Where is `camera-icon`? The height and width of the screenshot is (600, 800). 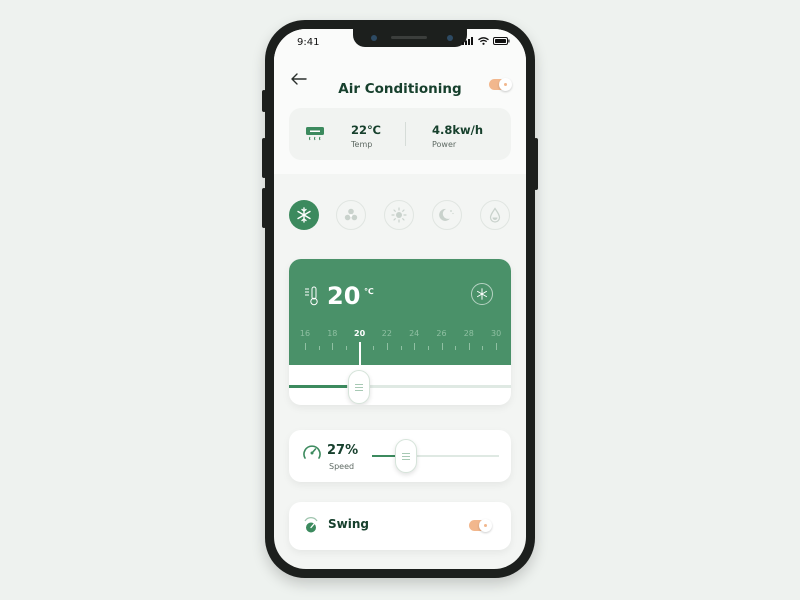
camera-icon is located at coordinates (450, 38).